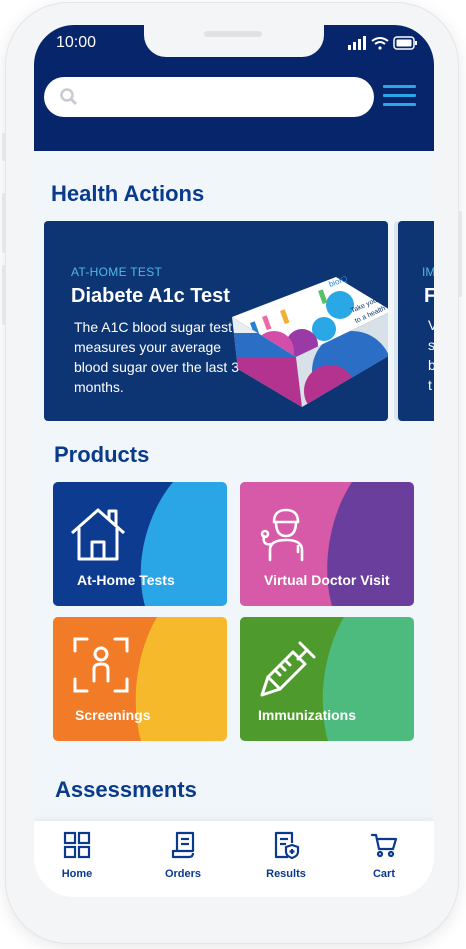 The width and height of the screenshot is (466, 949). I want to click on nav-label: Orders, so click(183, 874).